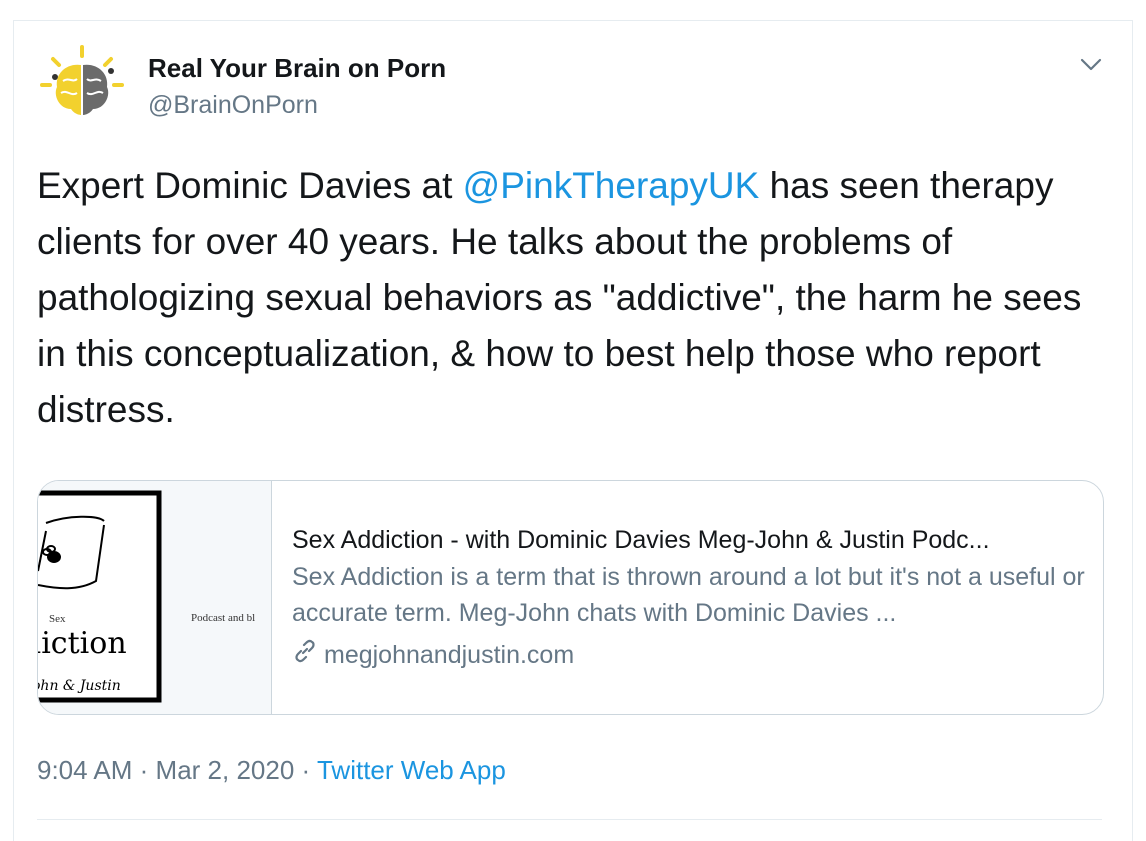  Describe the element at coordinates (297, 68) in the screenshot. I see `author-name: Real Your Brain on Porn` at that location.